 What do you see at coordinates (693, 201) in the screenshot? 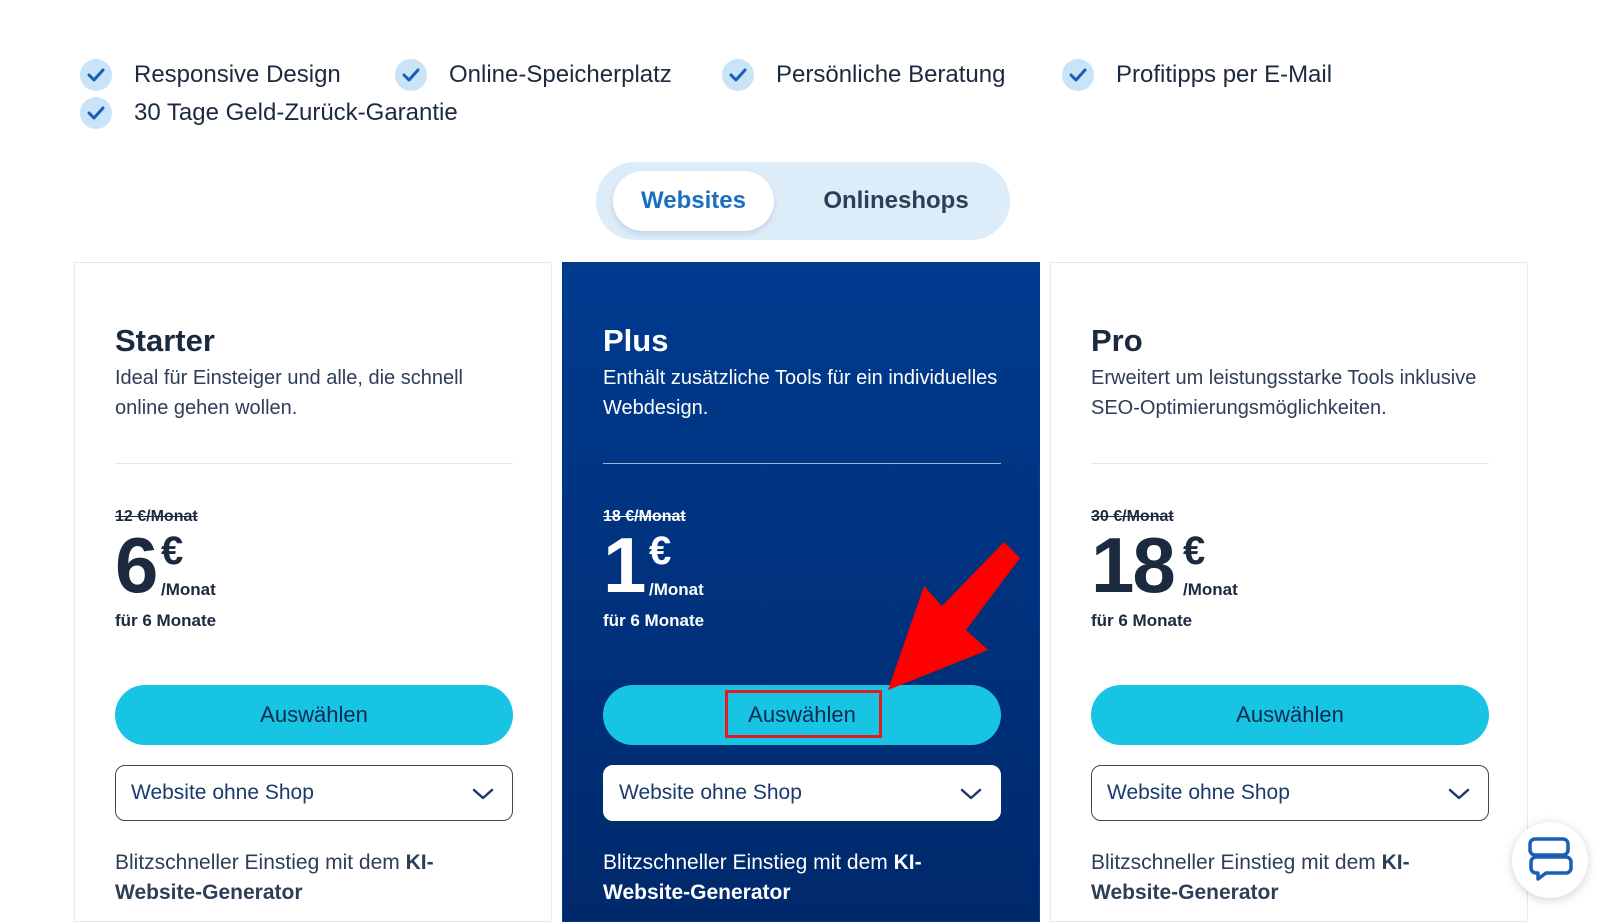
I see `tab-websites: Websites` at bounding box center [693, 201].